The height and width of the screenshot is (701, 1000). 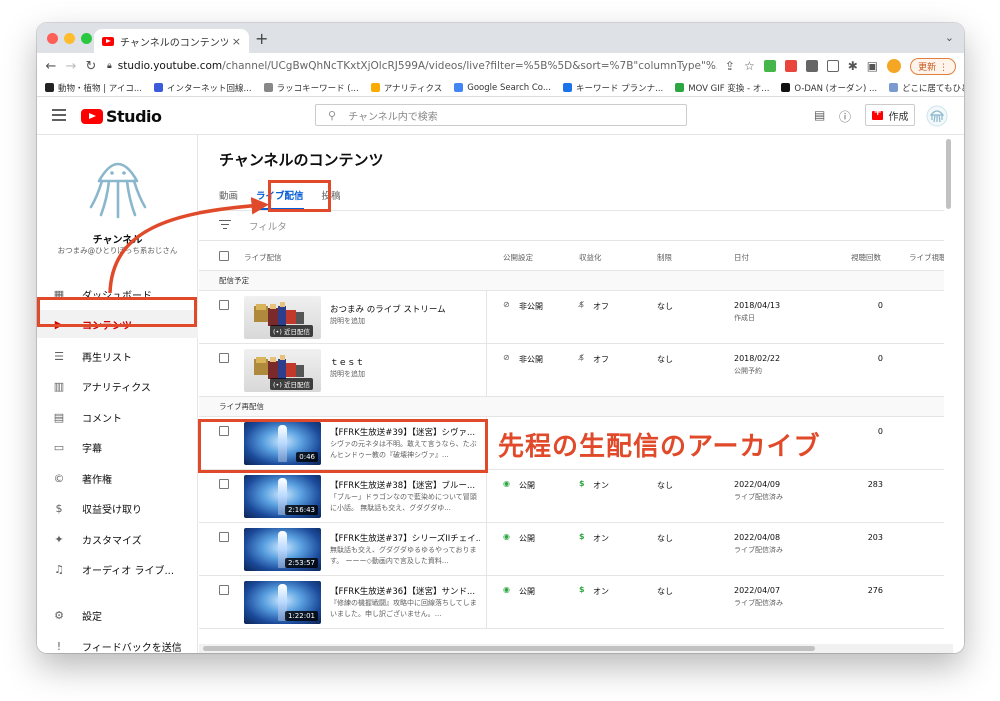 What do you see at coordinates (582, 357) in the screenshot?
I see `dollar-off-icon: $̸` at bounding box center [582, 357].